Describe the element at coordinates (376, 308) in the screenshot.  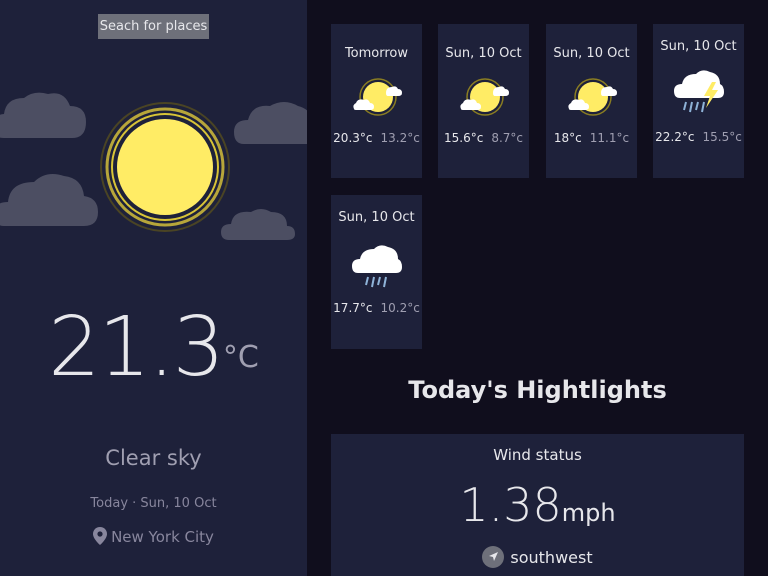
I see `forecast-temps: 17.7°c 10.2°c` at that location.